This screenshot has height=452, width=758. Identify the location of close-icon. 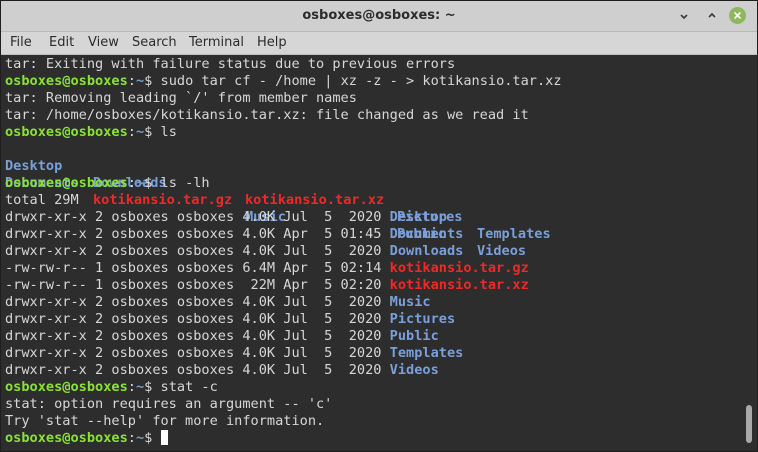
(737, 15).